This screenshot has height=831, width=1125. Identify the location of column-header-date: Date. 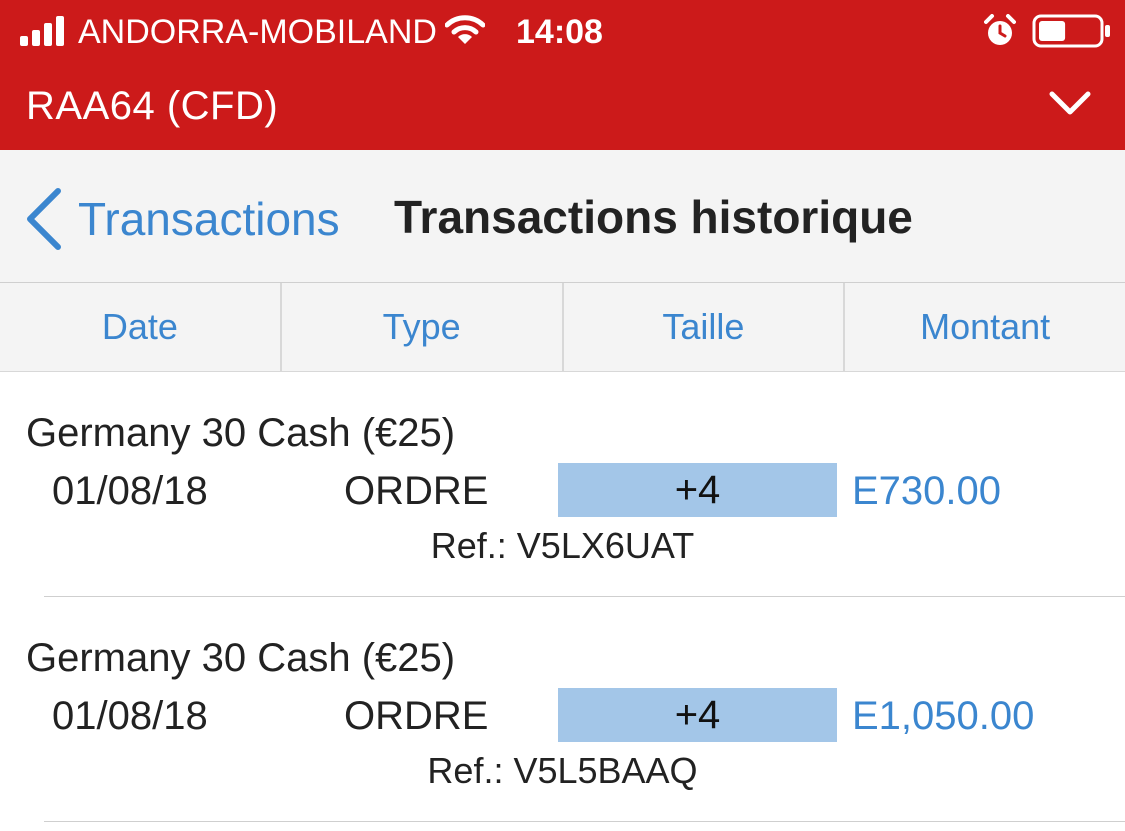
(141, 327).